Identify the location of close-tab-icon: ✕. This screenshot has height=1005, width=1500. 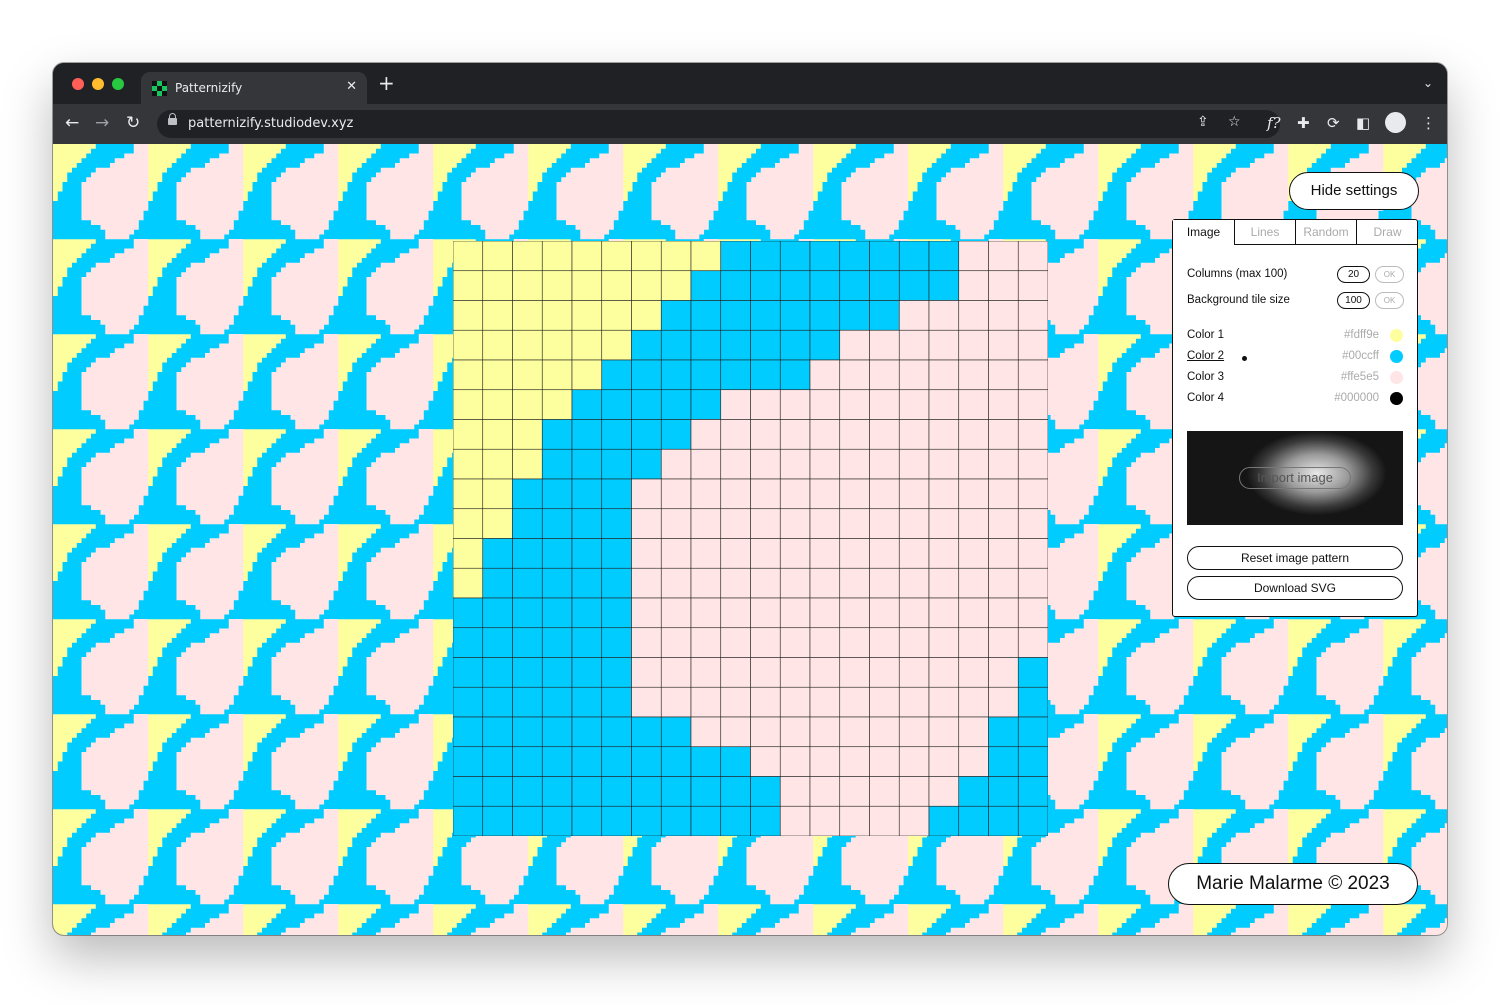
(351, 86).